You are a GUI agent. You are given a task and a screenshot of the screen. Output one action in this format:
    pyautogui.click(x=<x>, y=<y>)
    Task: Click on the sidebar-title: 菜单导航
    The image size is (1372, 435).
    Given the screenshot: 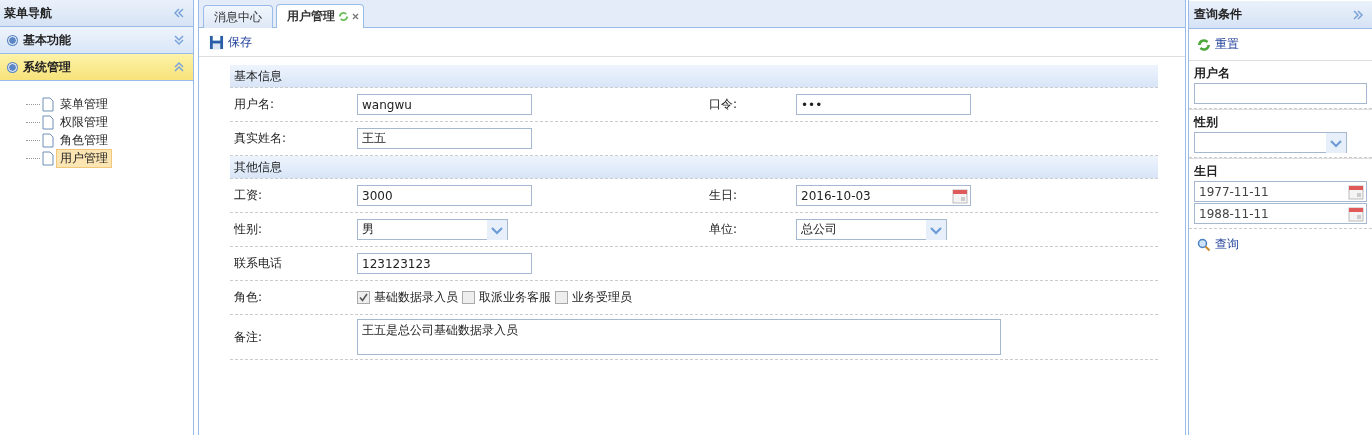 What is the action you would take?
    pyautogui.click(x=28, y=13)
    